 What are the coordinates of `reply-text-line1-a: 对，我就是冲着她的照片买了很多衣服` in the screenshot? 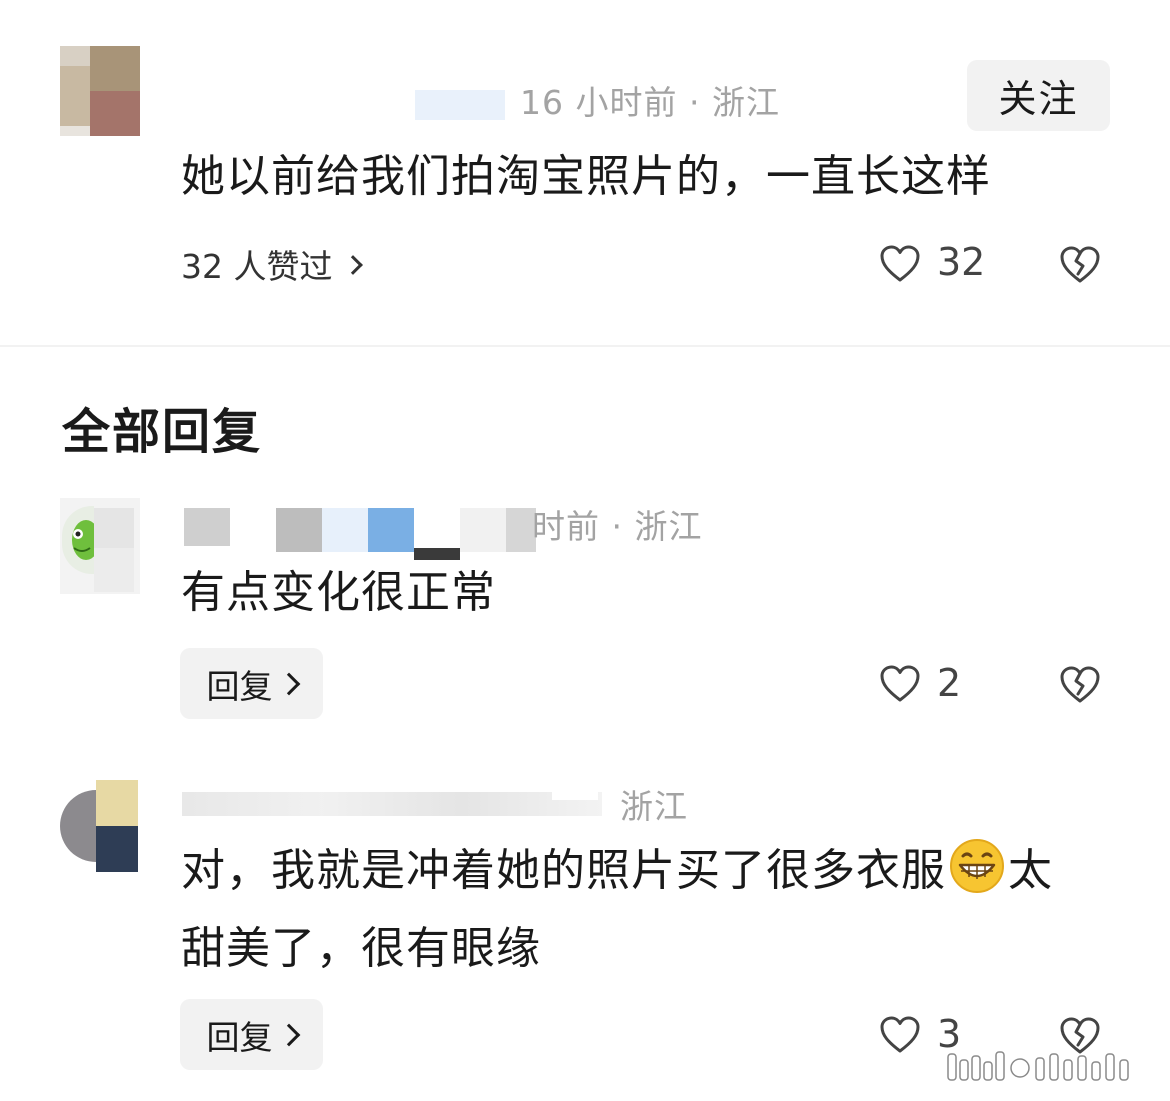 It's located at (563, 870).